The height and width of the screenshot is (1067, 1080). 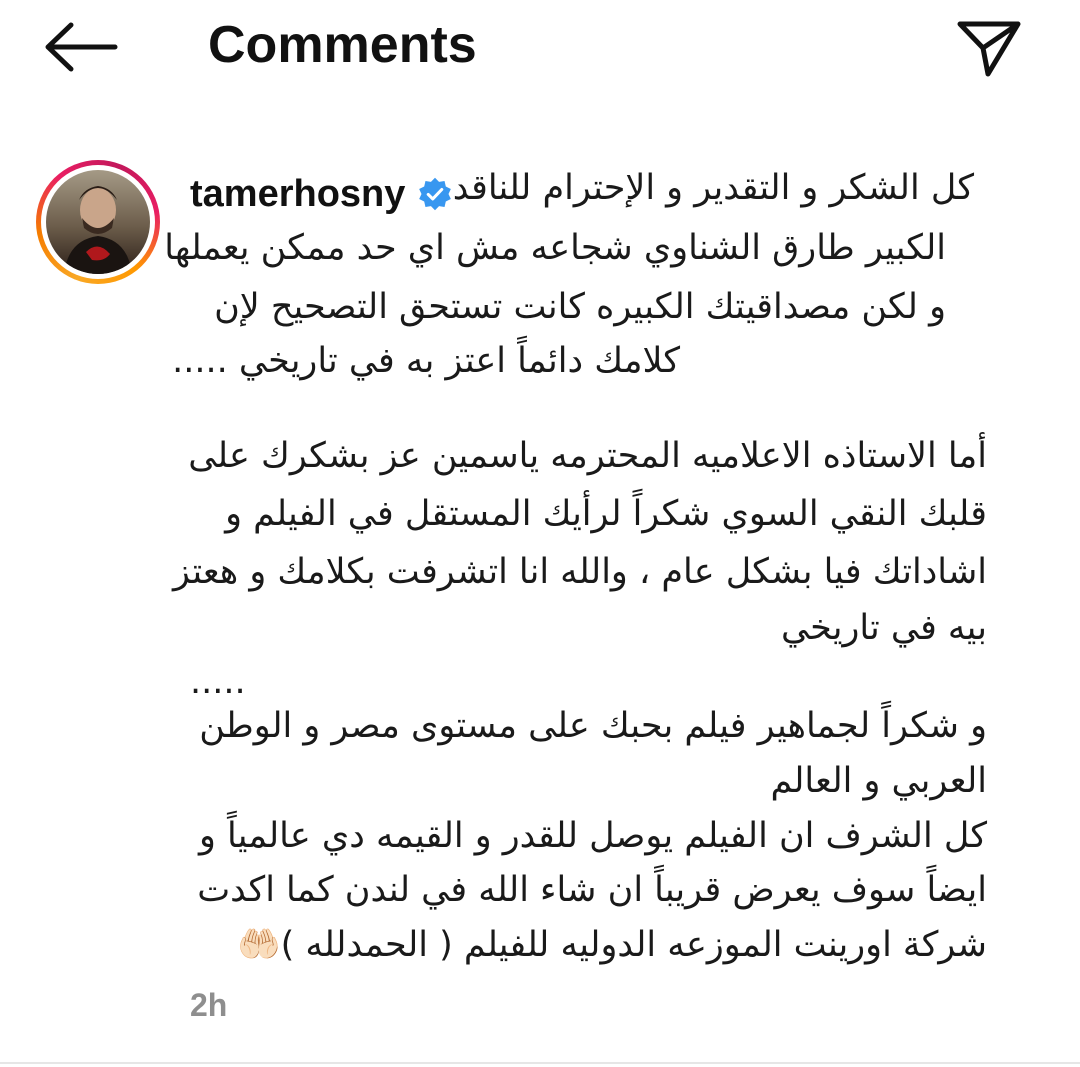 I want to click on username: tamerhosny, so click(x=297, y=194).